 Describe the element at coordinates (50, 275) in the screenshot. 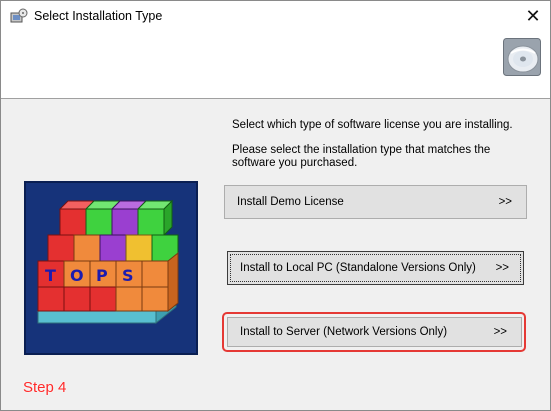

I see `logo-letter-t: T` at that location.